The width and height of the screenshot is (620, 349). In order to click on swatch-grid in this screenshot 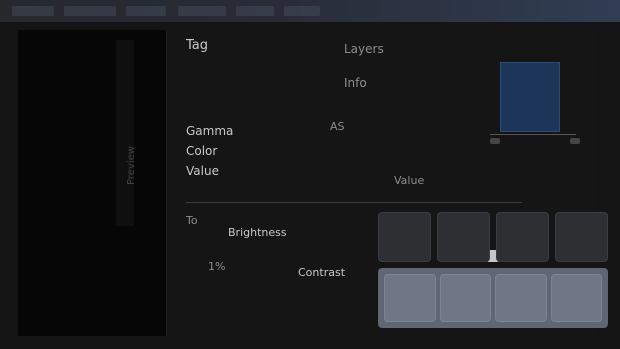, I will do `click(493, 270)`.